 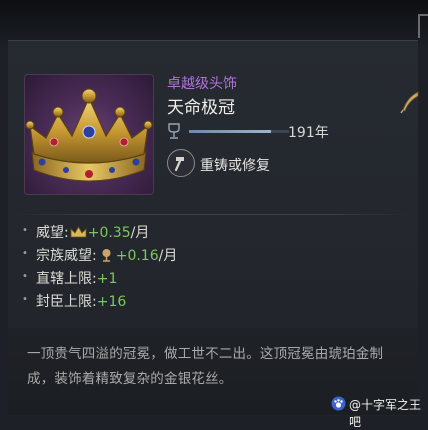 What do you see at coordinates (137, 256) in the screenshot?
I see `modifier-value: +0.16` at bounding box center [137, 256].